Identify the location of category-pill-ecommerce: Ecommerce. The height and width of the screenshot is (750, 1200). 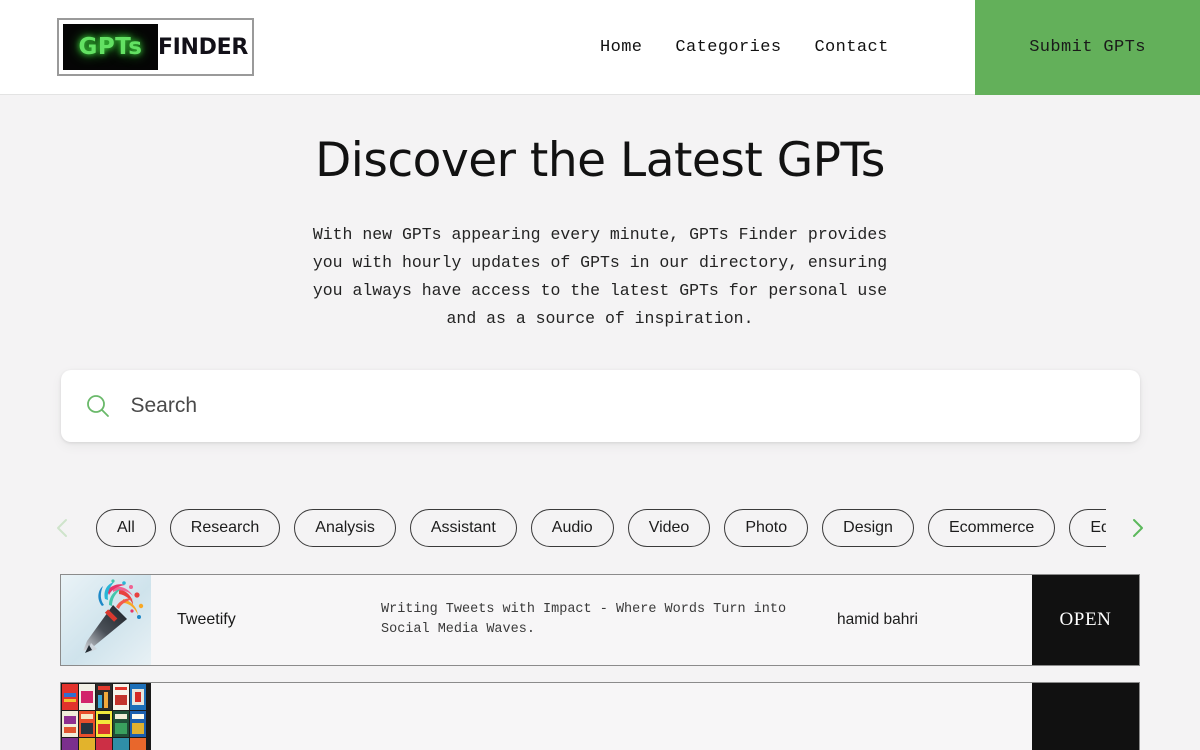
(991, 527).